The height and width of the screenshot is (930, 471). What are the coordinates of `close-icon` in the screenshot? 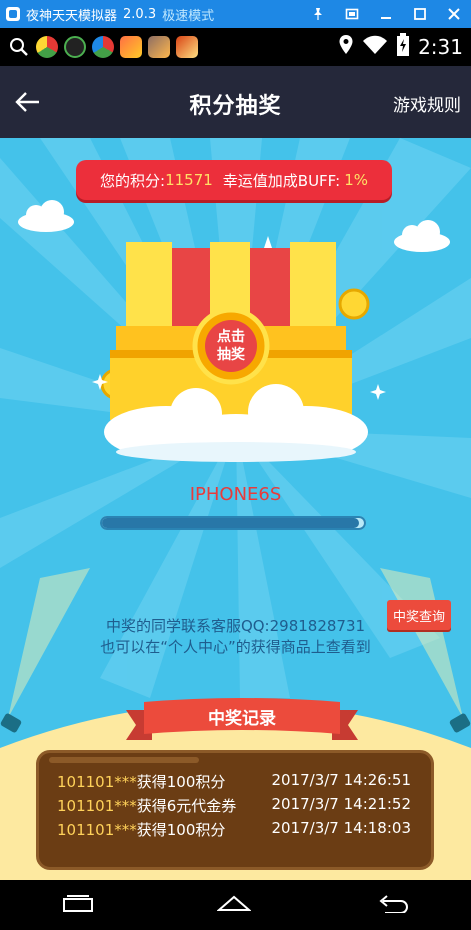 It's located at (454, 14).